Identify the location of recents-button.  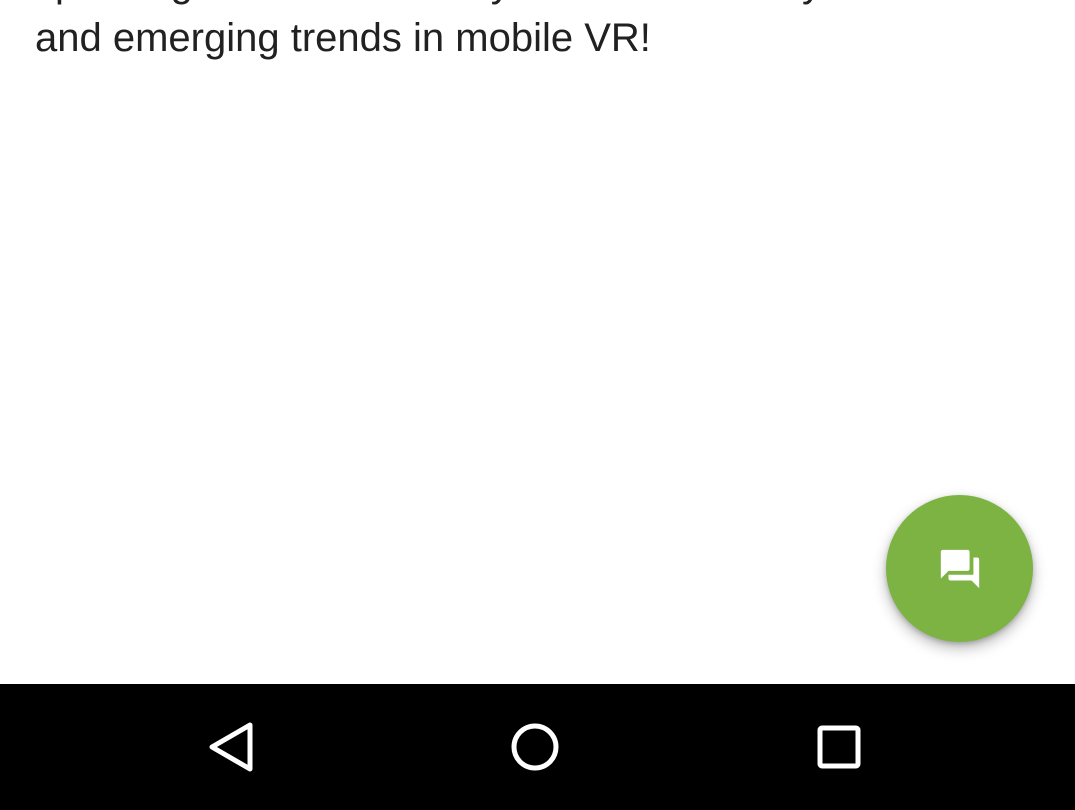
(839, 747).